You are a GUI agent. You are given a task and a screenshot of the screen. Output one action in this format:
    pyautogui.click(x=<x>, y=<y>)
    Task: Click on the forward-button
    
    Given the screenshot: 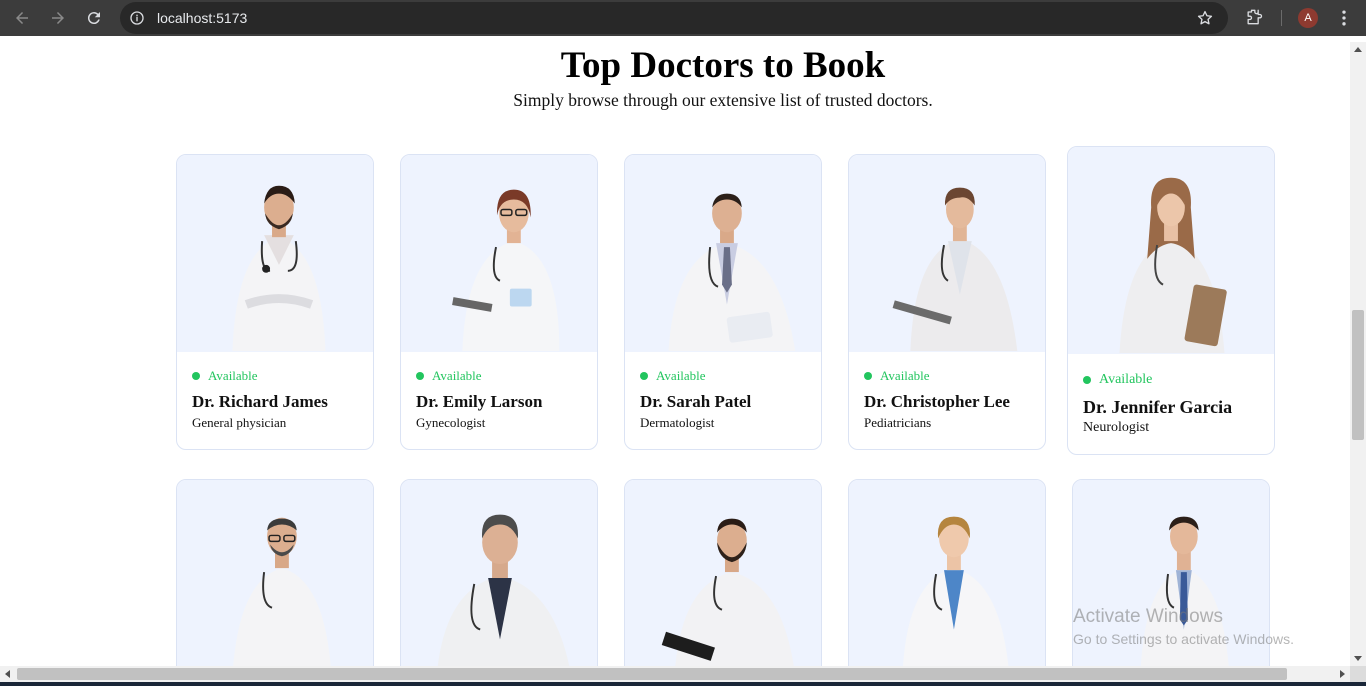 What is the action you would take?
    pyautogui.click(x=58, y=18)
    